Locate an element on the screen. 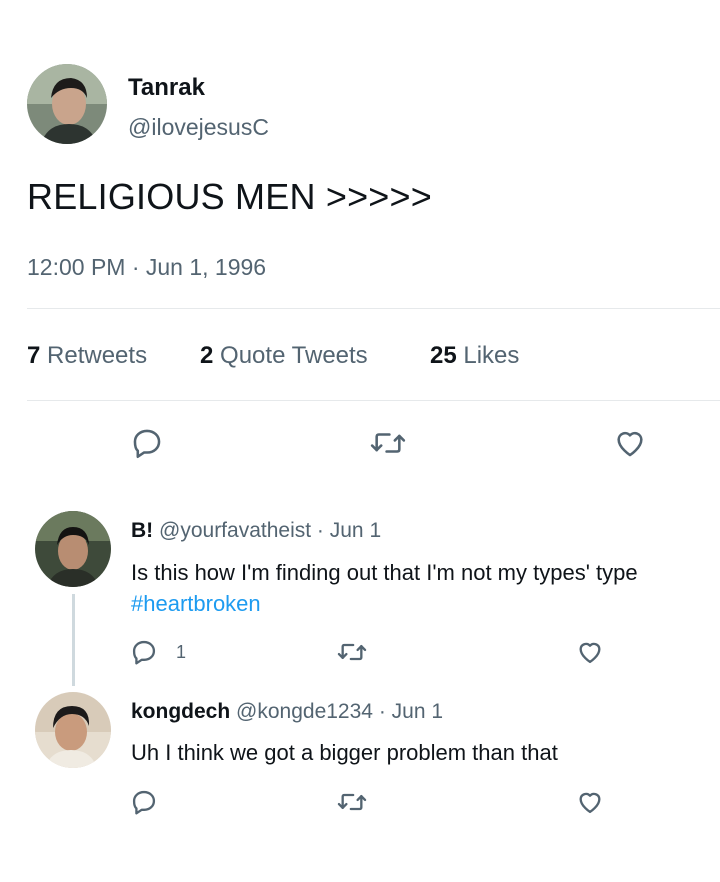 This screenshot has height=882, width=720. retweets-label: Retweets is located at coordinates (97, 355).